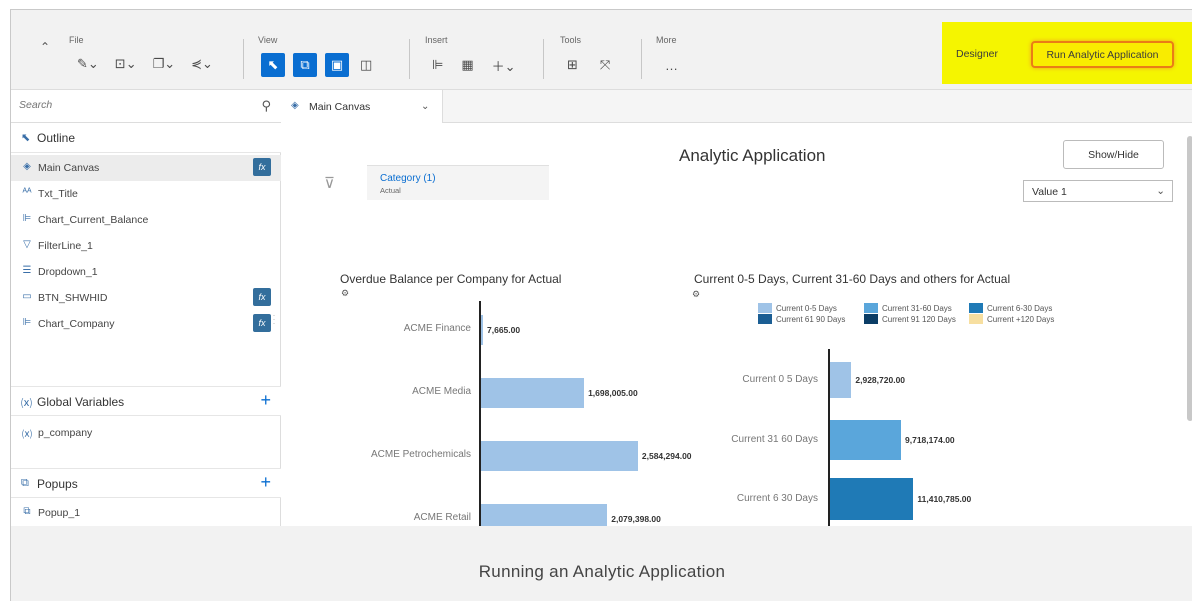 The height and width of the screenshot is (601, 1192). I want to click on canvas-icon: ◈, so click(295, 105).